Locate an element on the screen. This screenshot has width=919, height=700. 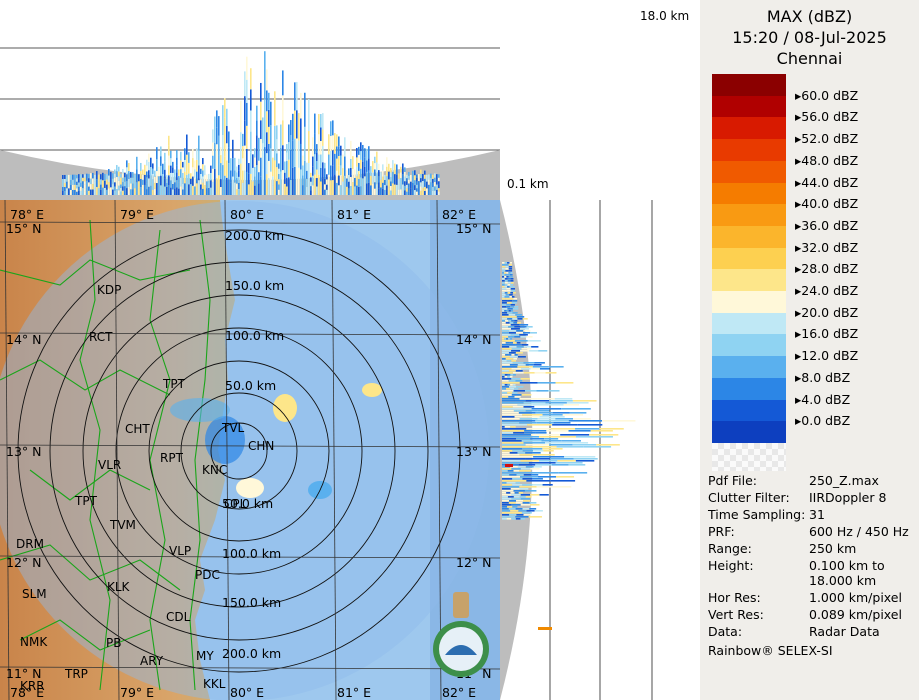
legend-label: ▸40.0 dBZ is located at coordinates (827, 204).